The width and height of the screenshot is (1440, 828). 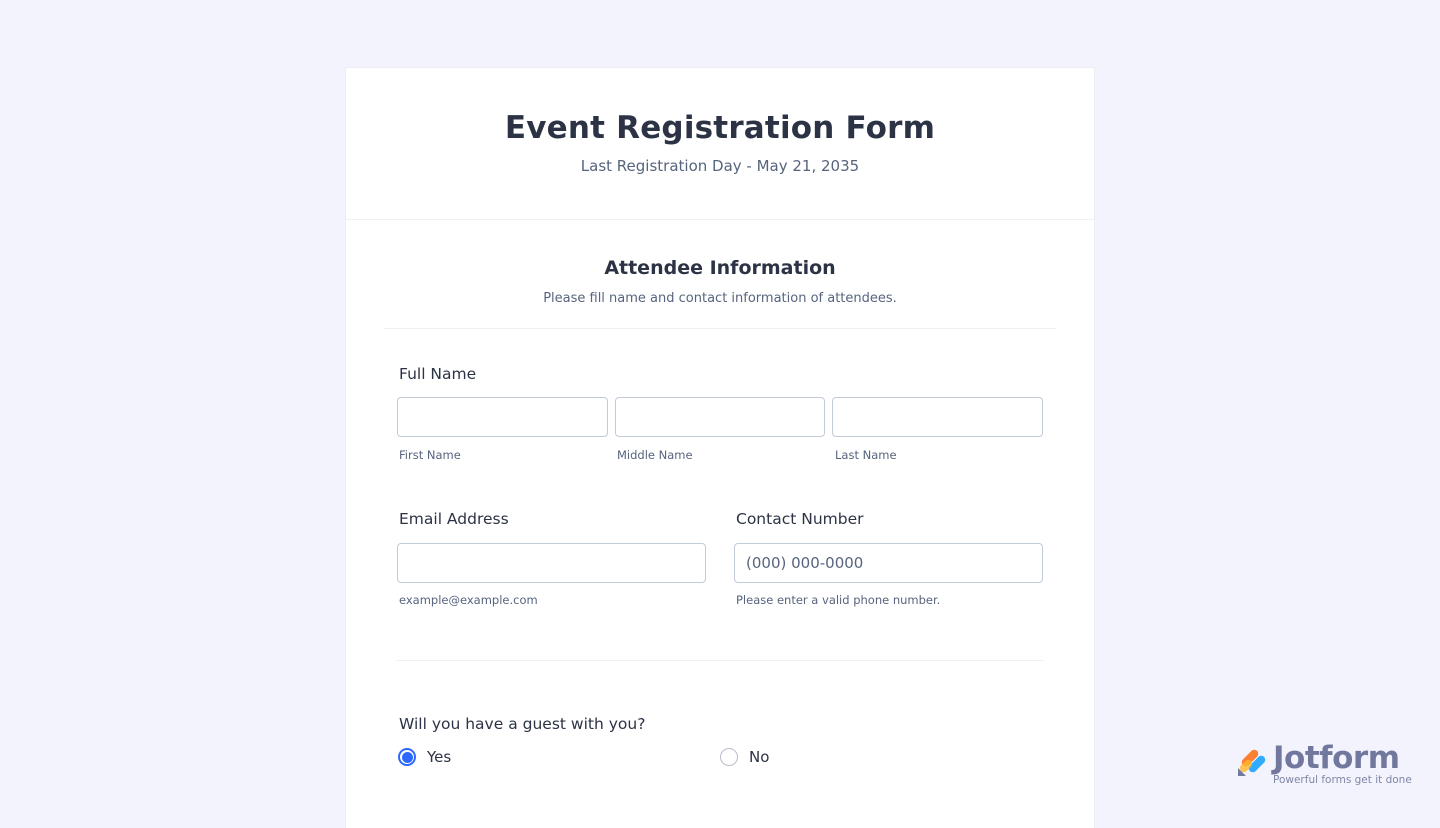 I want to click on middle-name-sublabel: Middle Name, so click(x=655, y=455).